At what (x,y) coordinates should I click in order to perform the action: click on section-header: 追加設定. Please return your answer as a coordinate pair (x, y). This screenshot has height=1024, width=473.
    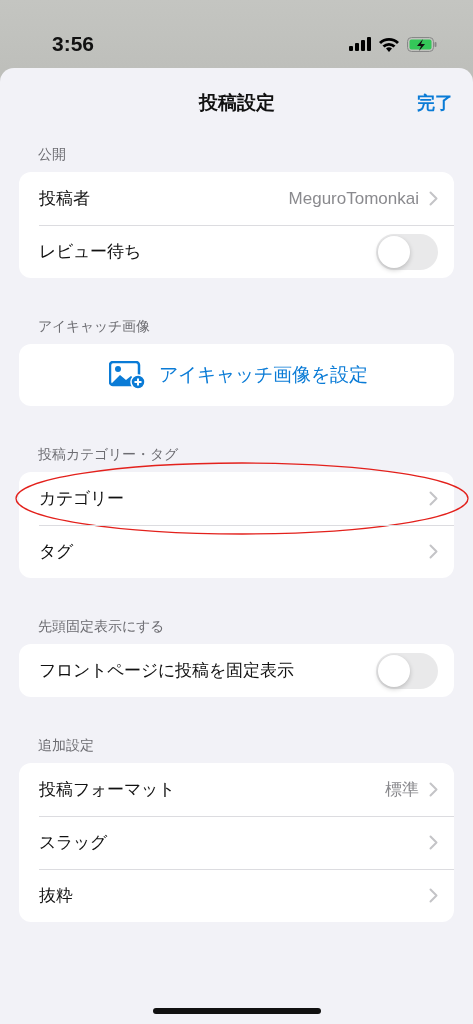
    Looking at the image, I should click on (66, 745).